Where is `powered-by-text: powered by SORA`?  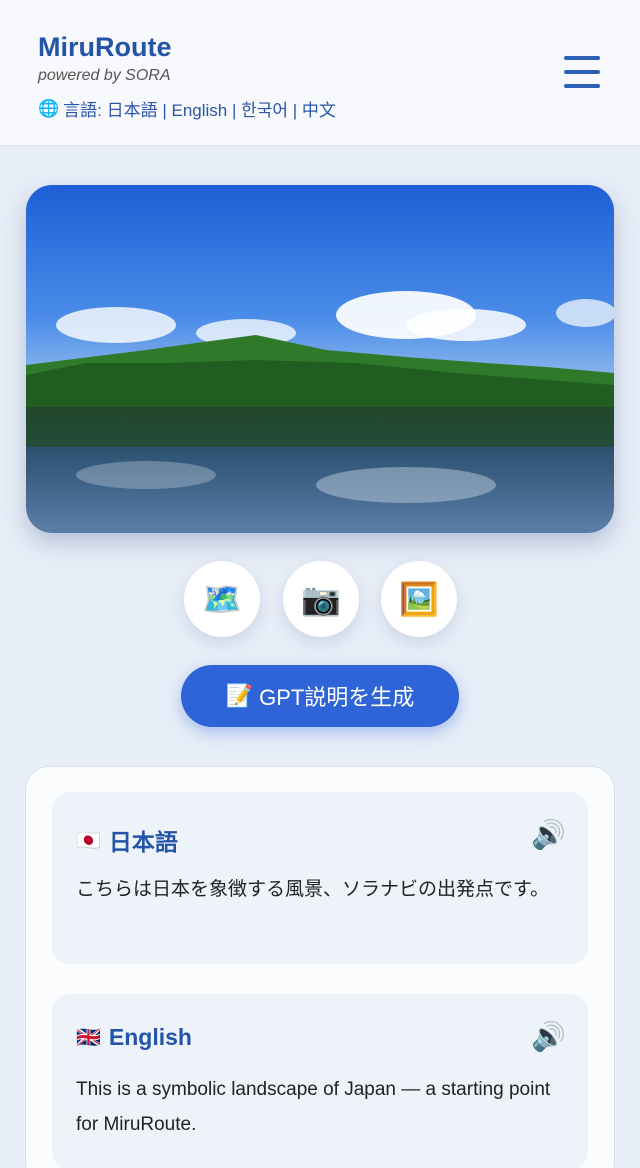
powered-by-text: powered by SORA is located at coordinates (104, 75).